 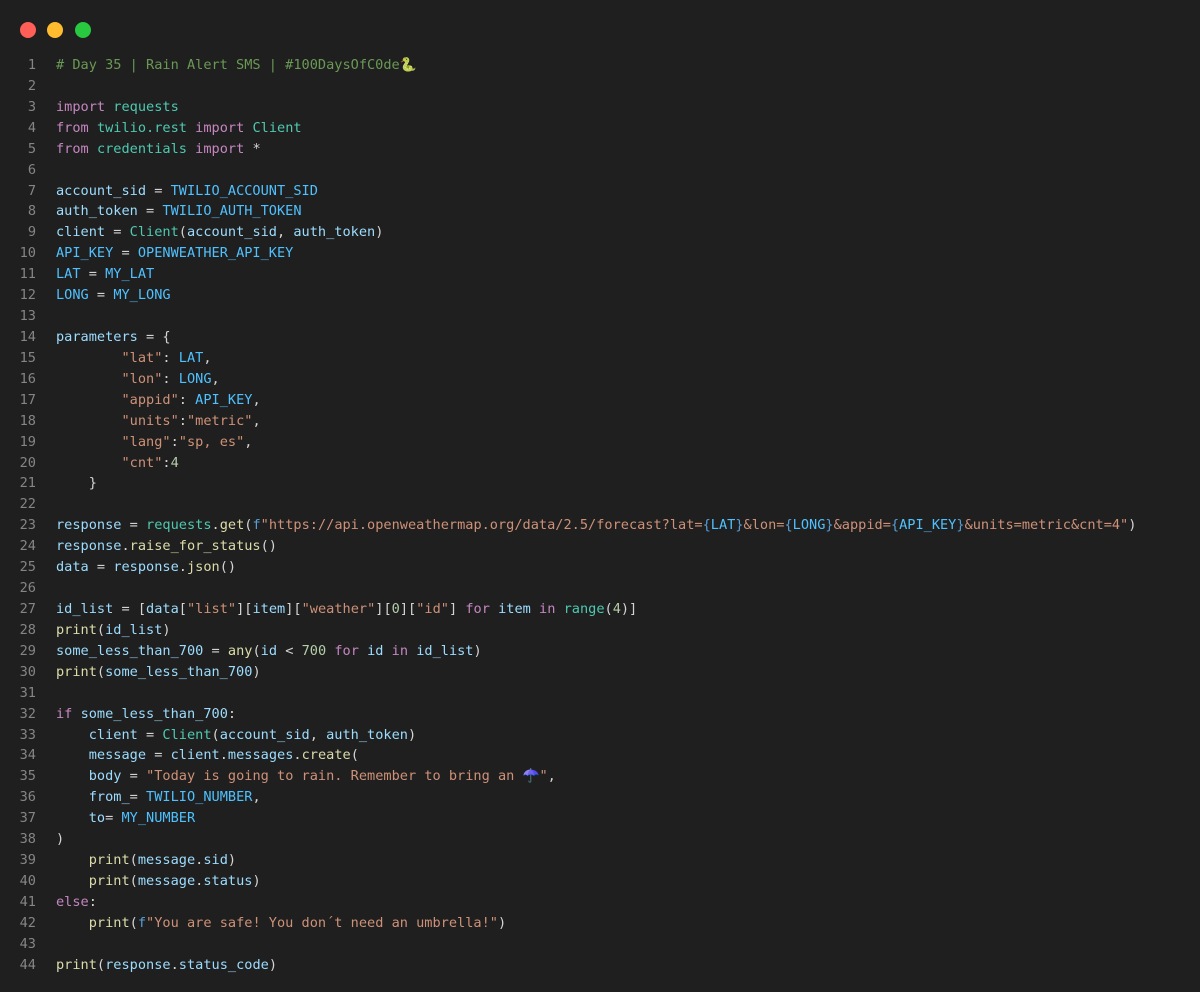 What do you see at coordinates (27, 922) in the screenshot?
I see `line-number: 42` at bounding box center [27, 922].